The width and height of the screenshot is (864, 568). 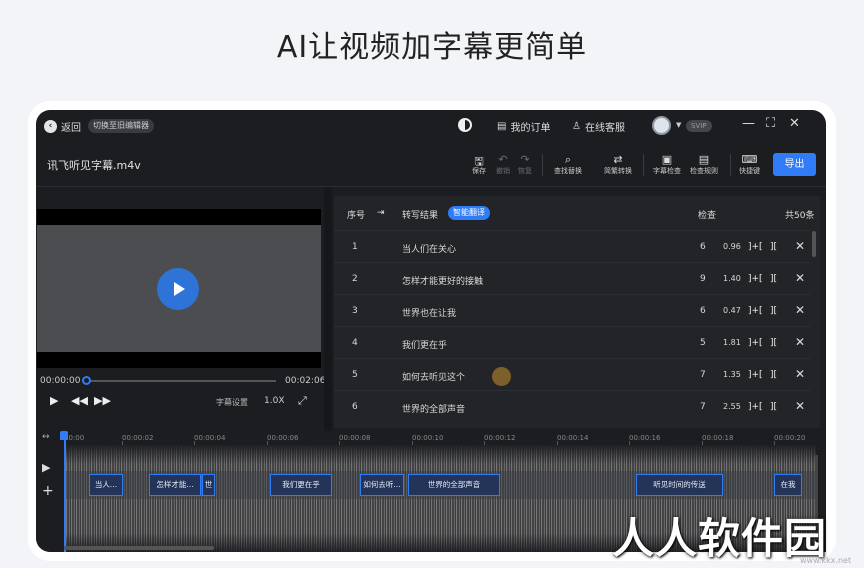 I want to click on row-text: 当人们在关心, so click(x=429, y=248).